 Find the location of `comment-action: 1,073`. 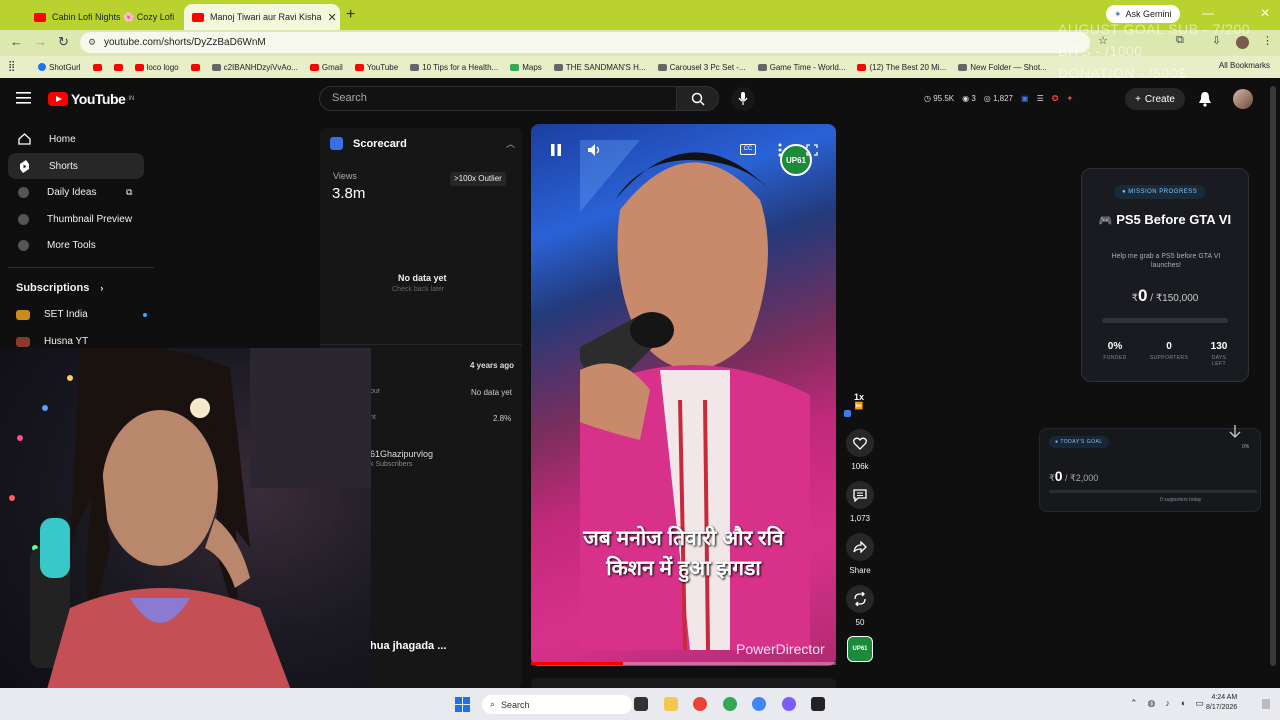

comment-action: 1,073 is located at coordinates (860, 502).